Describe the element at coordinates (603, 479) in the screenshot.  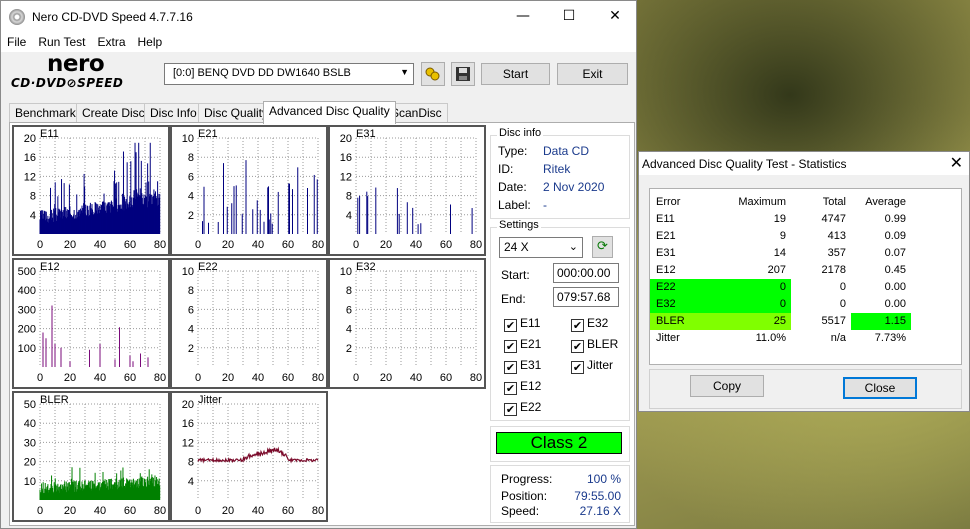
I see `progress-value: 100 %` at that location.